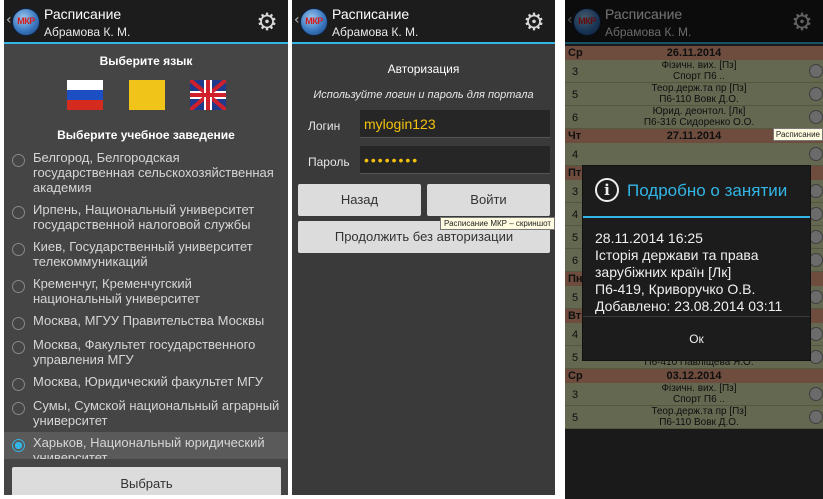 Image resolution: width=823 pixels, height=499 pixels. What do you see at coordinates (329, 162) in the screenshot?
I see `password-label: Пароль` at bounding box center [329, 162].